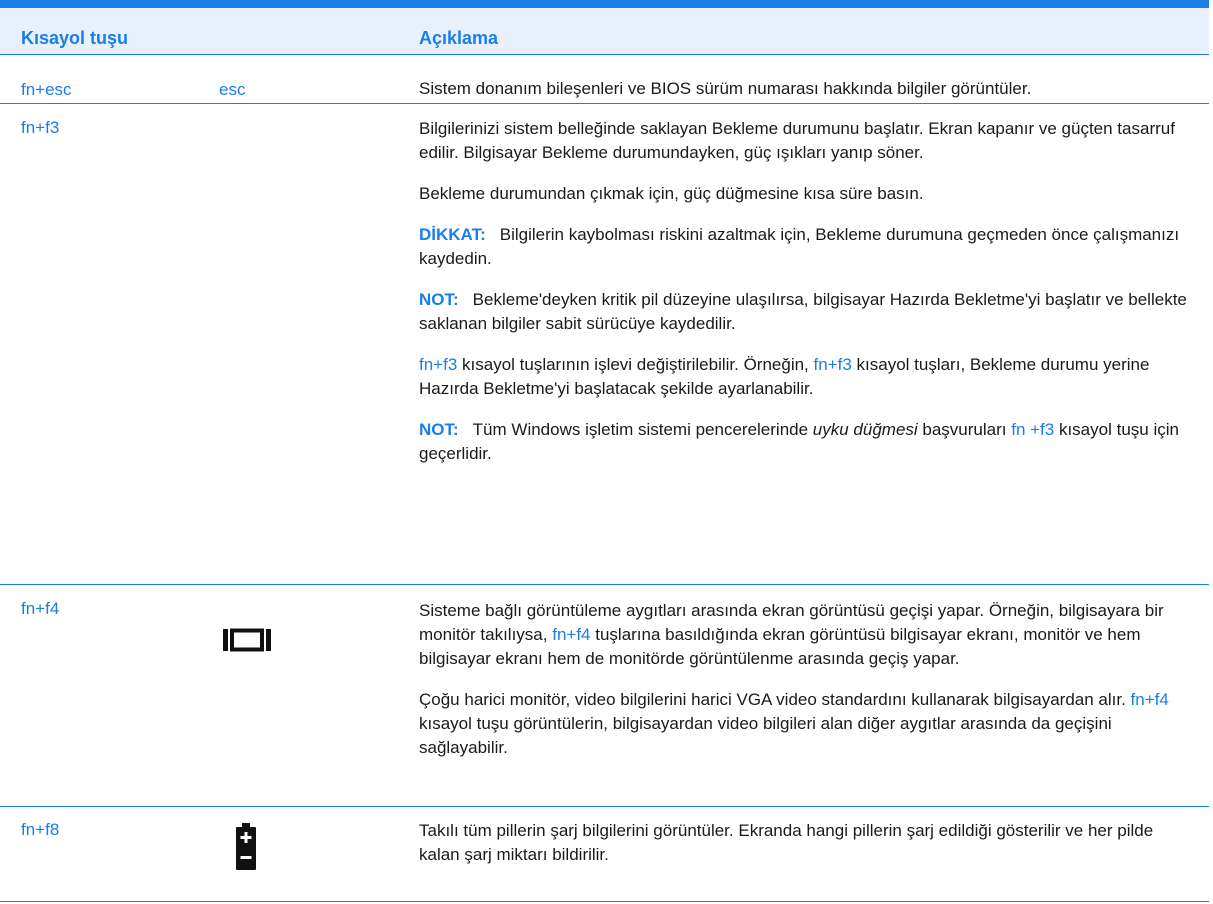 The height and width of the screenshot is (904, 1213). I want to click on row-key: fn+esc, so click(46, 89).